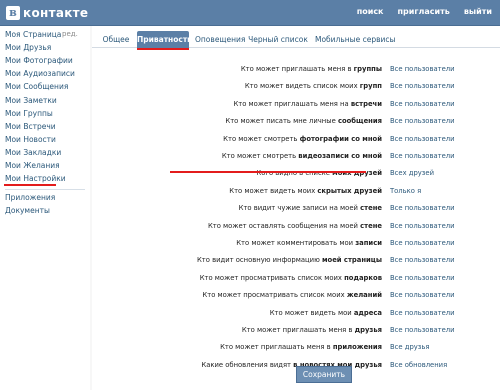 The image size is (500, 390). Describe the element at coordinates (324, 374) in the screenshot. I see `save-button: Сохранить` at that location.